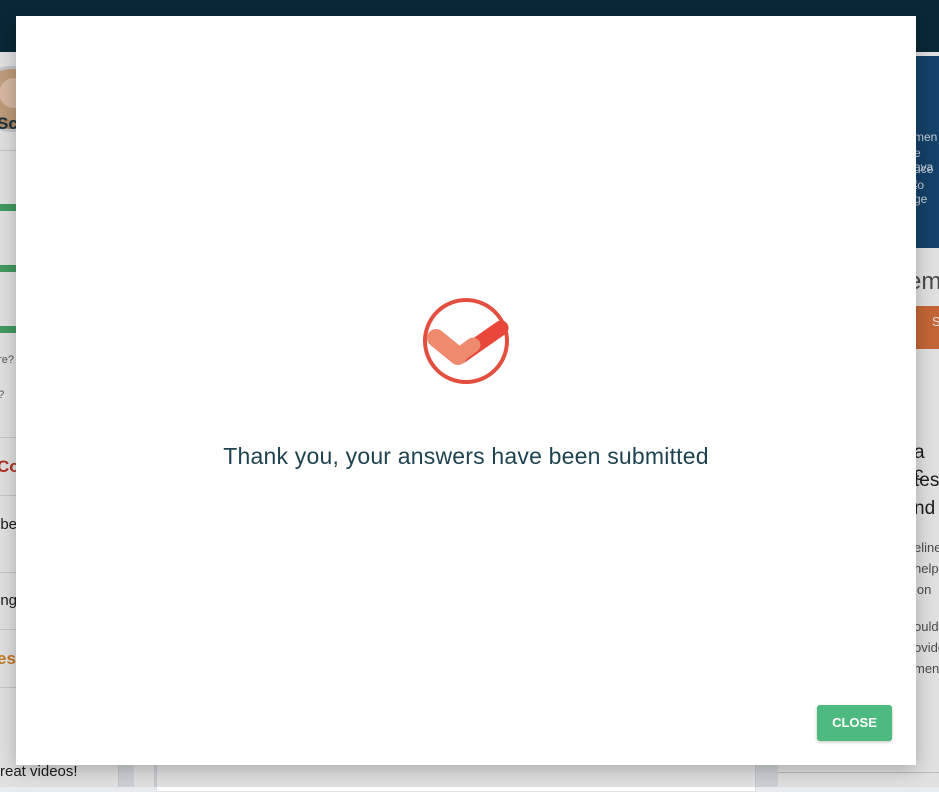 This screenshot has height=792, width=939. Describe the element at coordinates (854, 723) in the screenshot. I see `close-button: CLOSE` at that location.